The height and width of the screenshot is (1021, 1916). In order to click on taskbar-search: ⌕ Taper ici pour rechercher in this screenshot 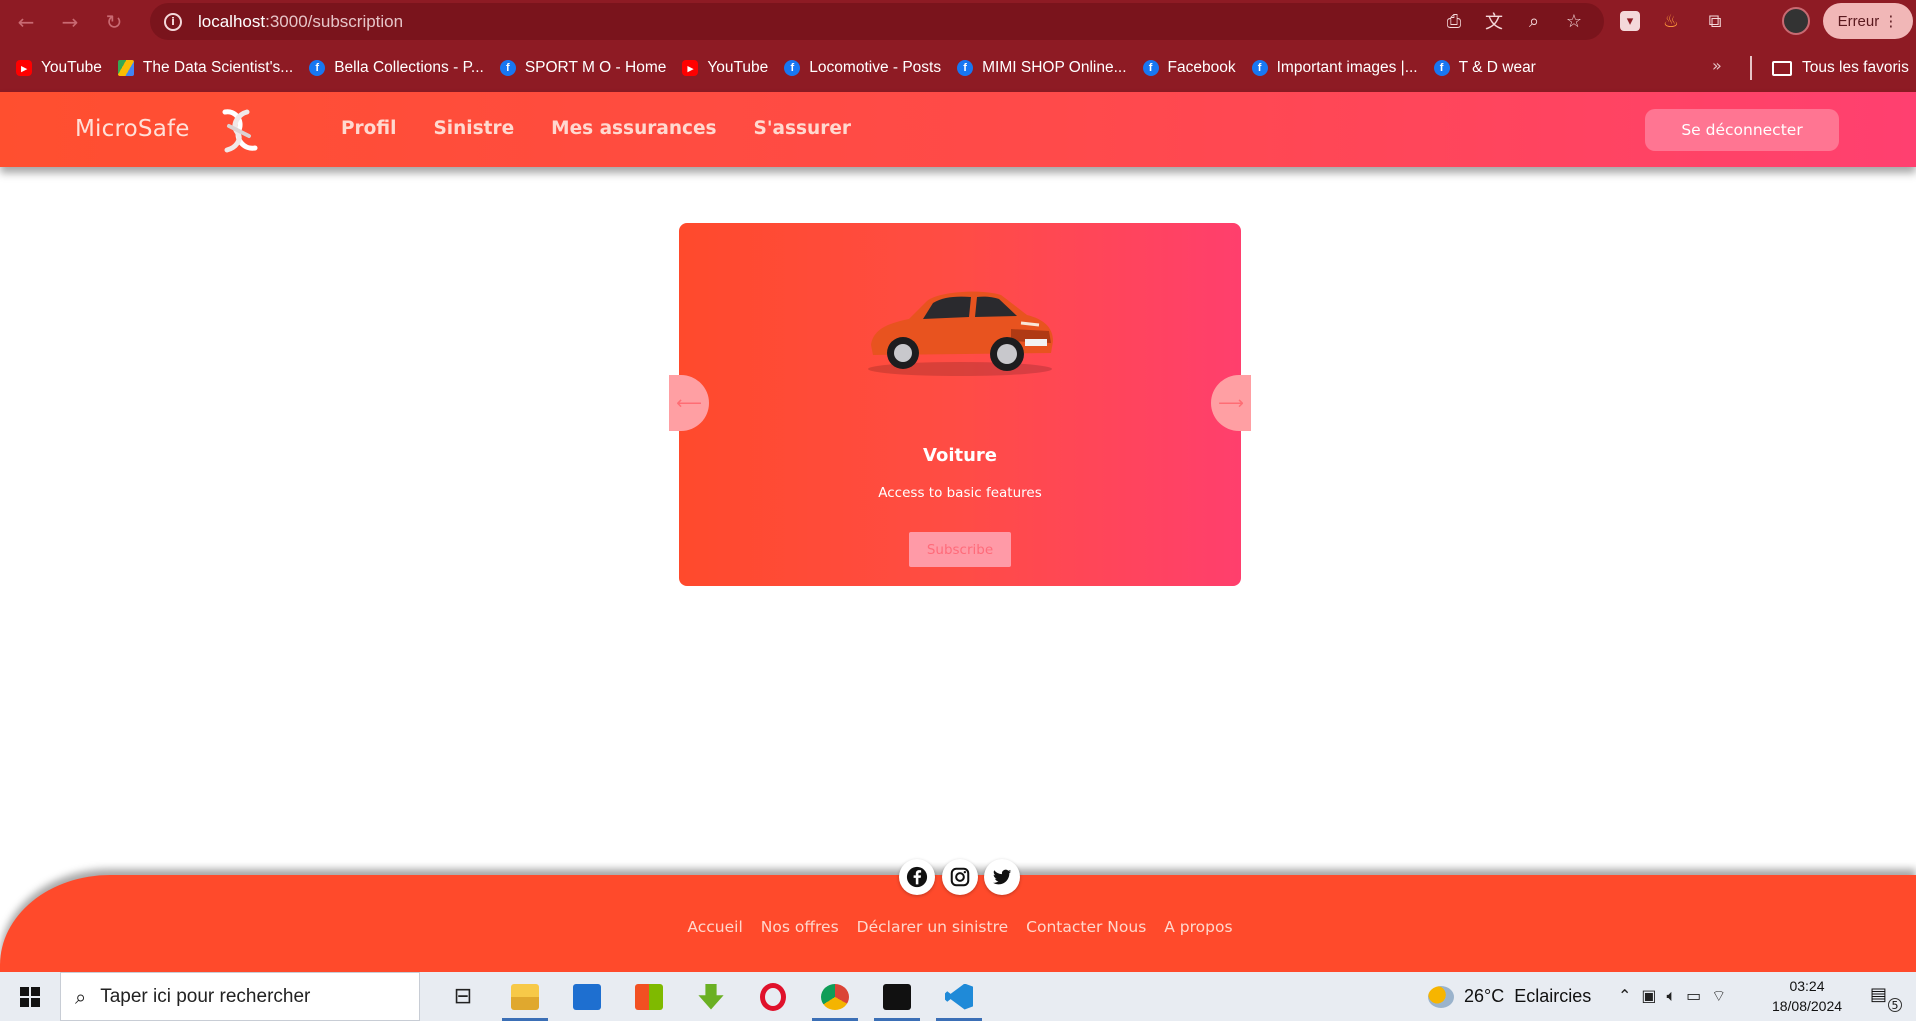, I will do `click(240, 996)`.